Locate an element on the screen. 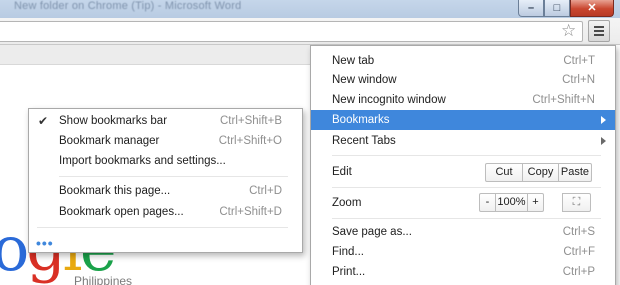 The height and width of the screenshot is (285, 620). chrome-menu-button is located at coordinates (599, 31).